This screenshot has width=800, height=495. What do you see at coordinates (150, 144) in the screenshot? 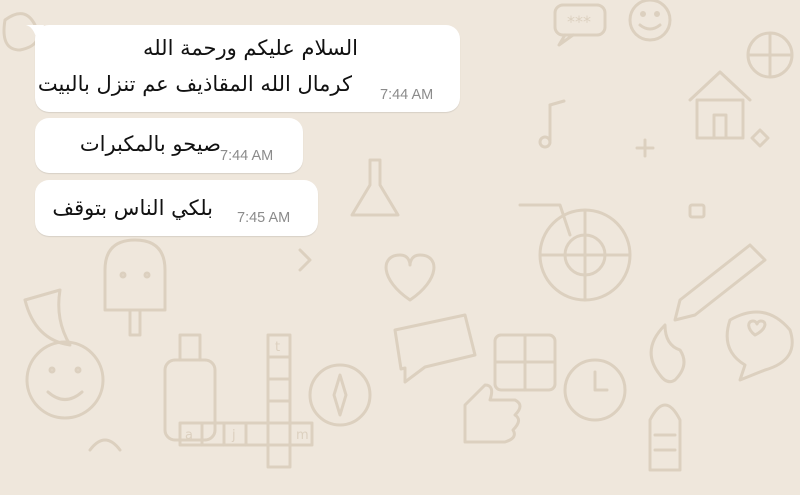
I see `message-text-line: صيحو بالمكبرات` at bounding box center [150, 144].